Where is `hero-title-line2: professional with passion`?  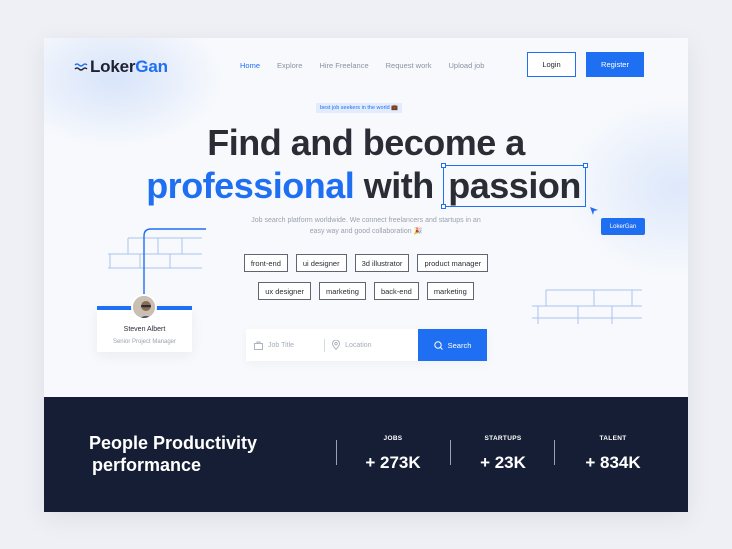 hero-title-line2: professional with passion is located at coordinates (366, 186).